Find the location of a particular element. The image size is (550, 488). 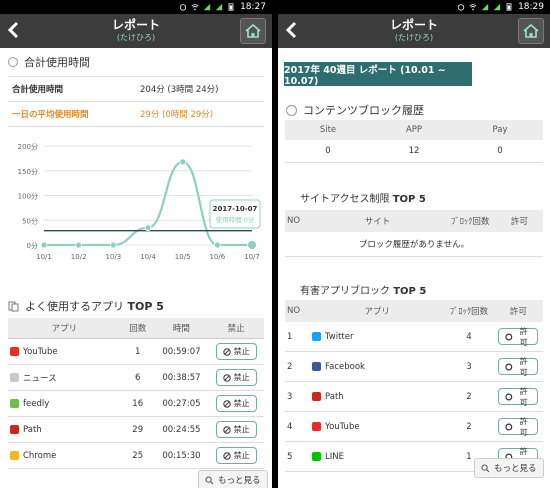

col-block-count: ﾌﾞﾛｯｸ回数 is located at coordinates (469, 311).